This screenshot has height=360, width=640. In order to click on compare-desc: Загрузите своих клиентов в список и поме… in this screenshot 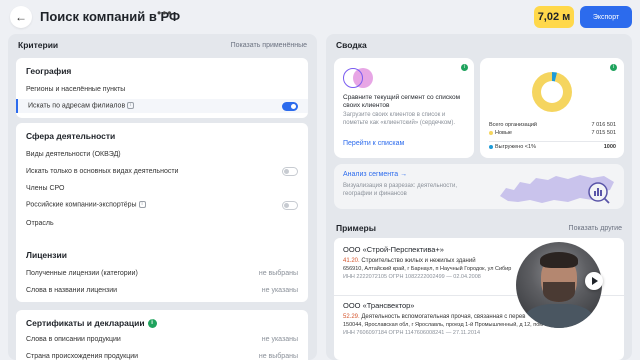, I will do `click(399, 119)`.